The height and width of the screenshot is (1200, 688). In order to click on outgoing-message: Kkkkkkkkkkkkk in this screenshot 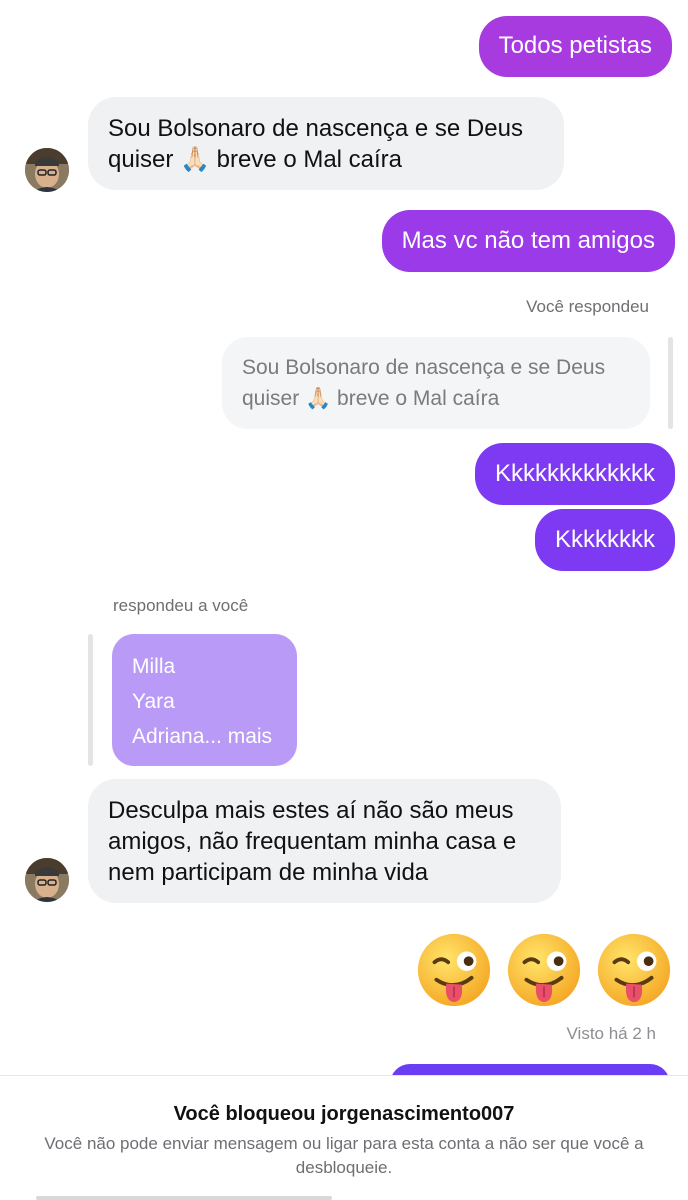, I will do `click(574, 474)`.